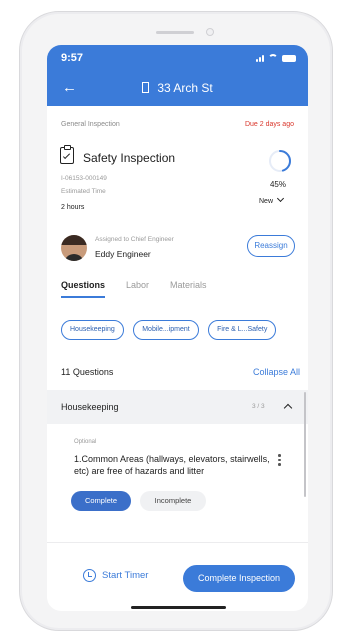 The height and width of the screenshot is (632, 337). I want to click on progress-ring, so click(280, 161).